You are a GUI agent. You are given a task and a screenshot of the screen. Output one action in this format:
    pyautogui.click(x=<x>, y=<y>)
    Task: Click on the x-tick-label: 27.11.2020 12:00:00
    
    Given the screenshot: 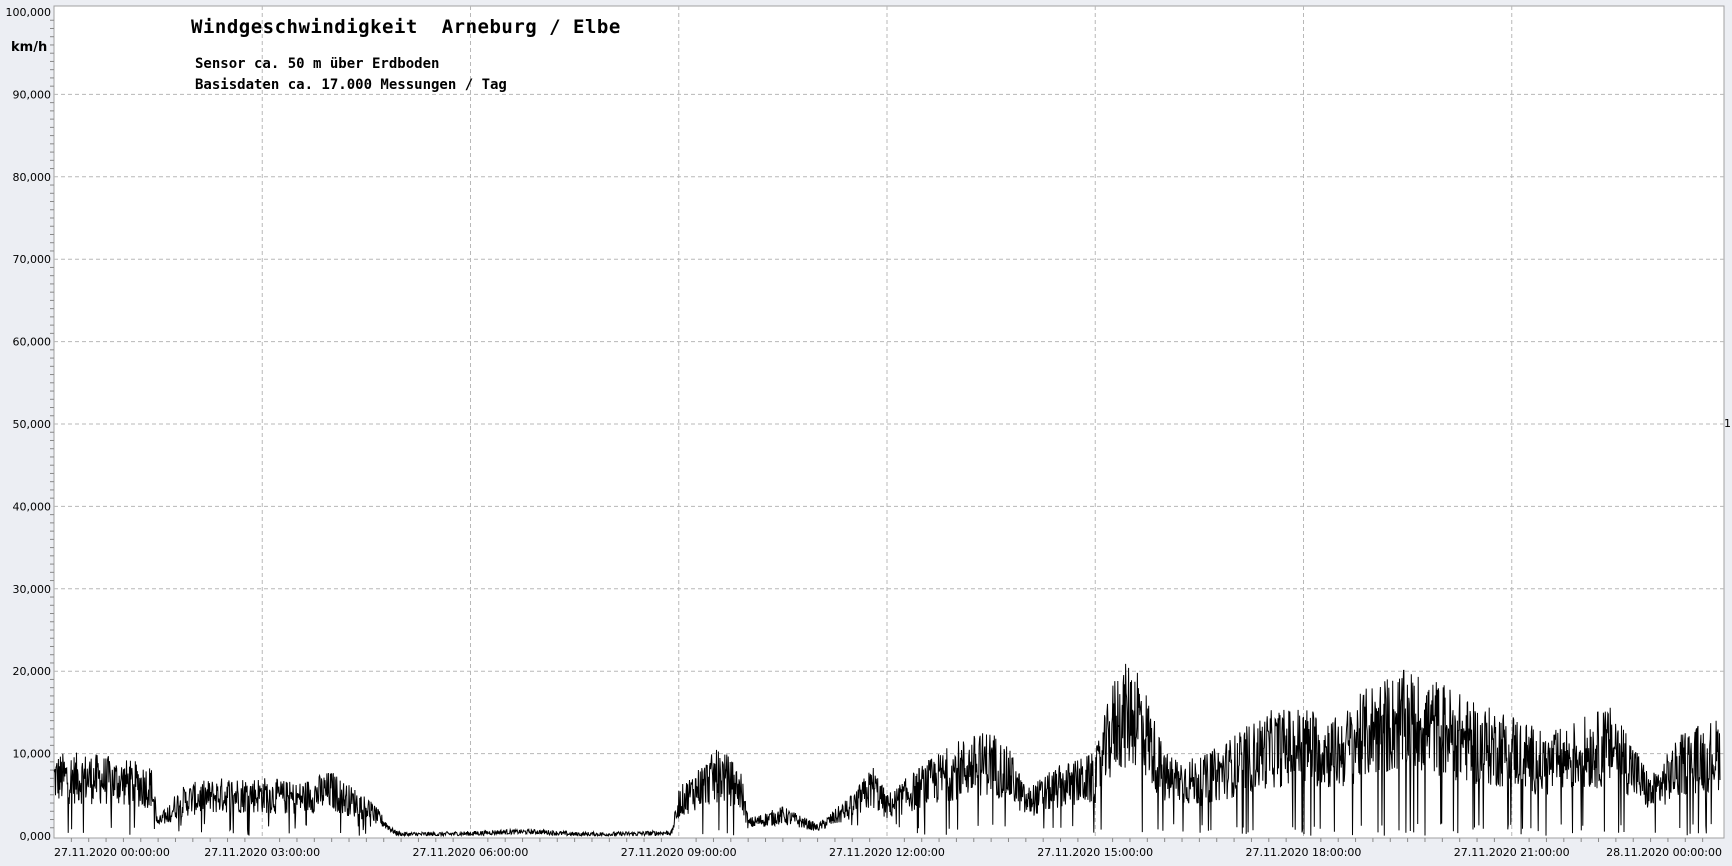 What is the action you would take?
    pyautogui.click(x=887, y=852)
    